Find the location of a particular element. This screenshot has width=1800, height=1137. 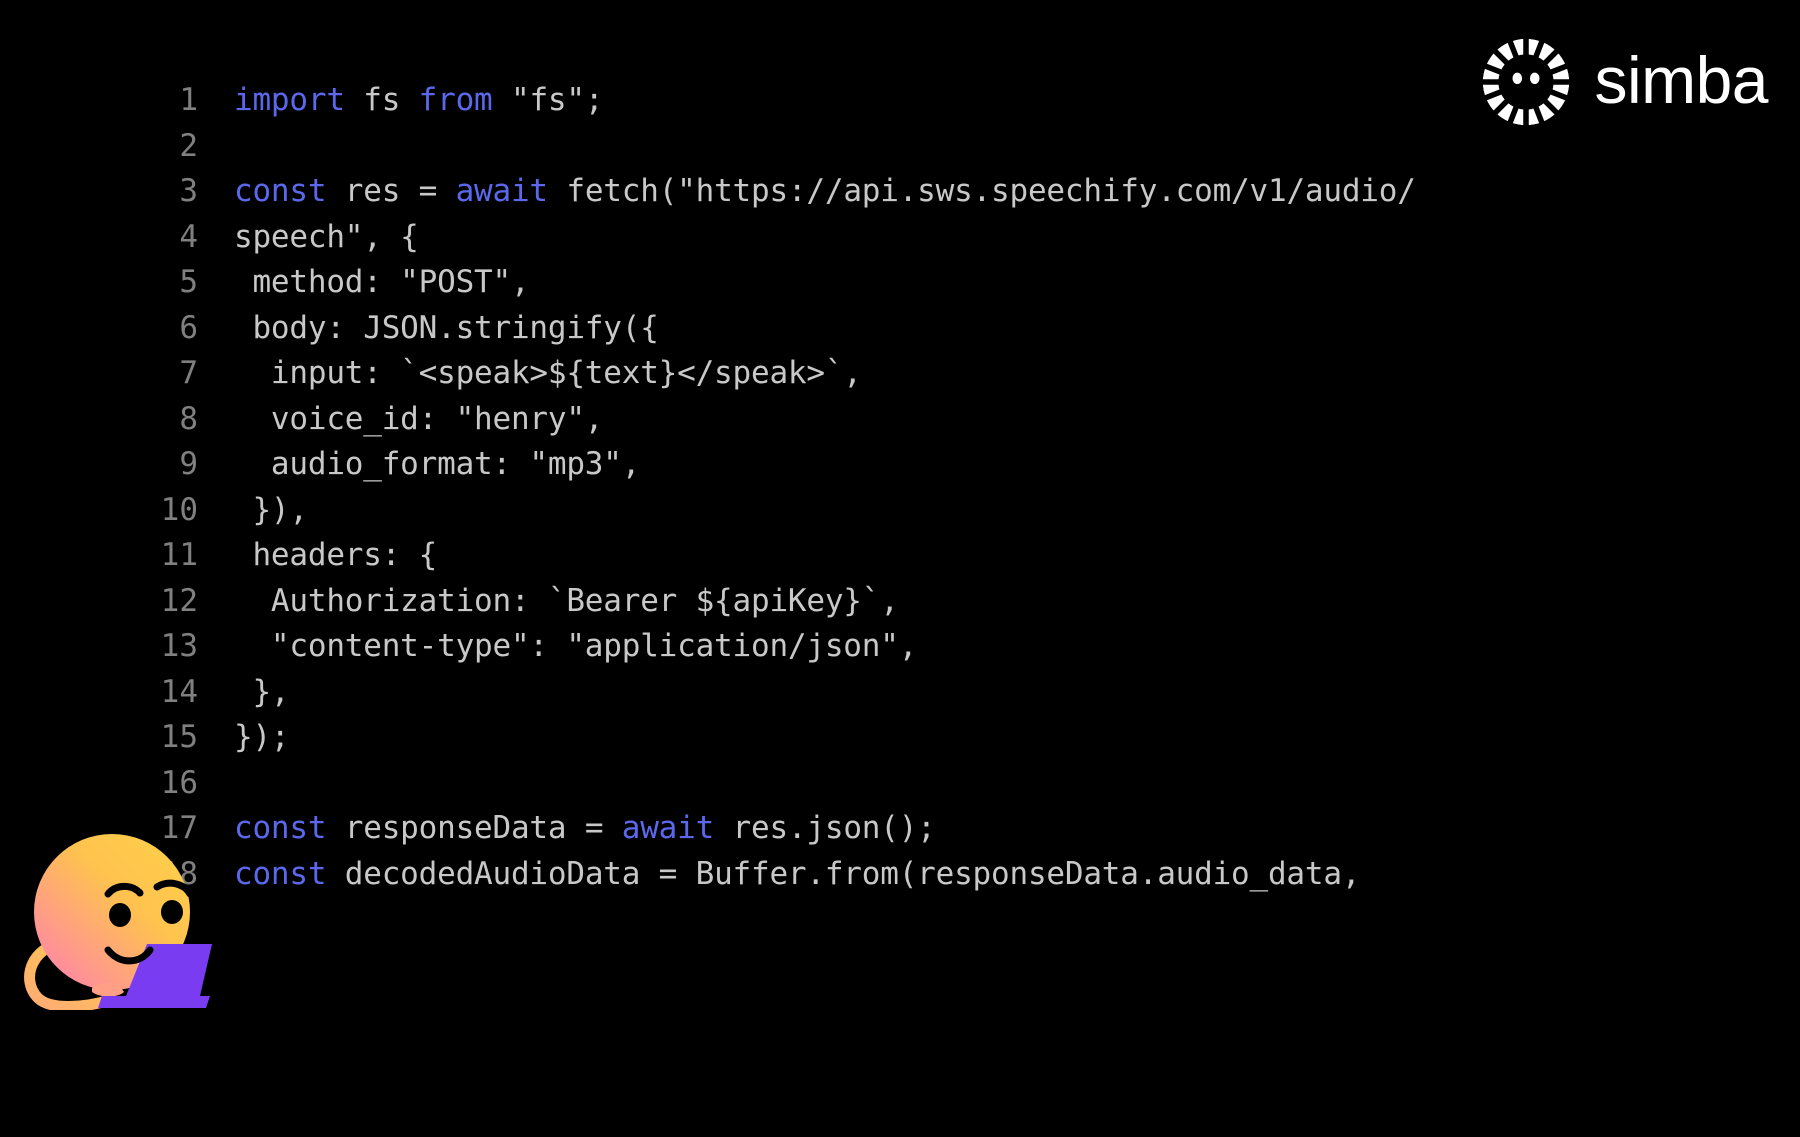

code-token: body: JSON.stringify({ is located at coordinates (446, 327).